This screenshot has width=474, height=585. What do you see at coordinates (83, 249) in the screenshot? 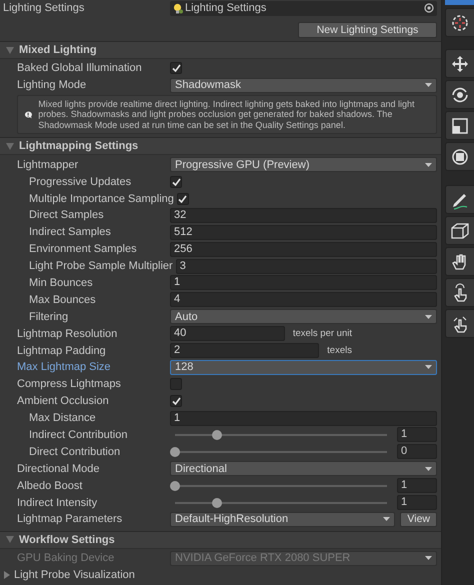
I see `field-label: Environment Samples` at bounding box center [83, 249].